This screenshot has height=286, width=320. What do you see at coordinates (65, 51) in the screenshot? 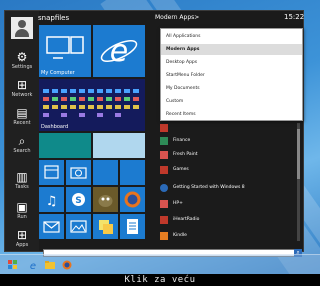
I see `tile-my-computer: My Computer` at bounding box center [65, 51].